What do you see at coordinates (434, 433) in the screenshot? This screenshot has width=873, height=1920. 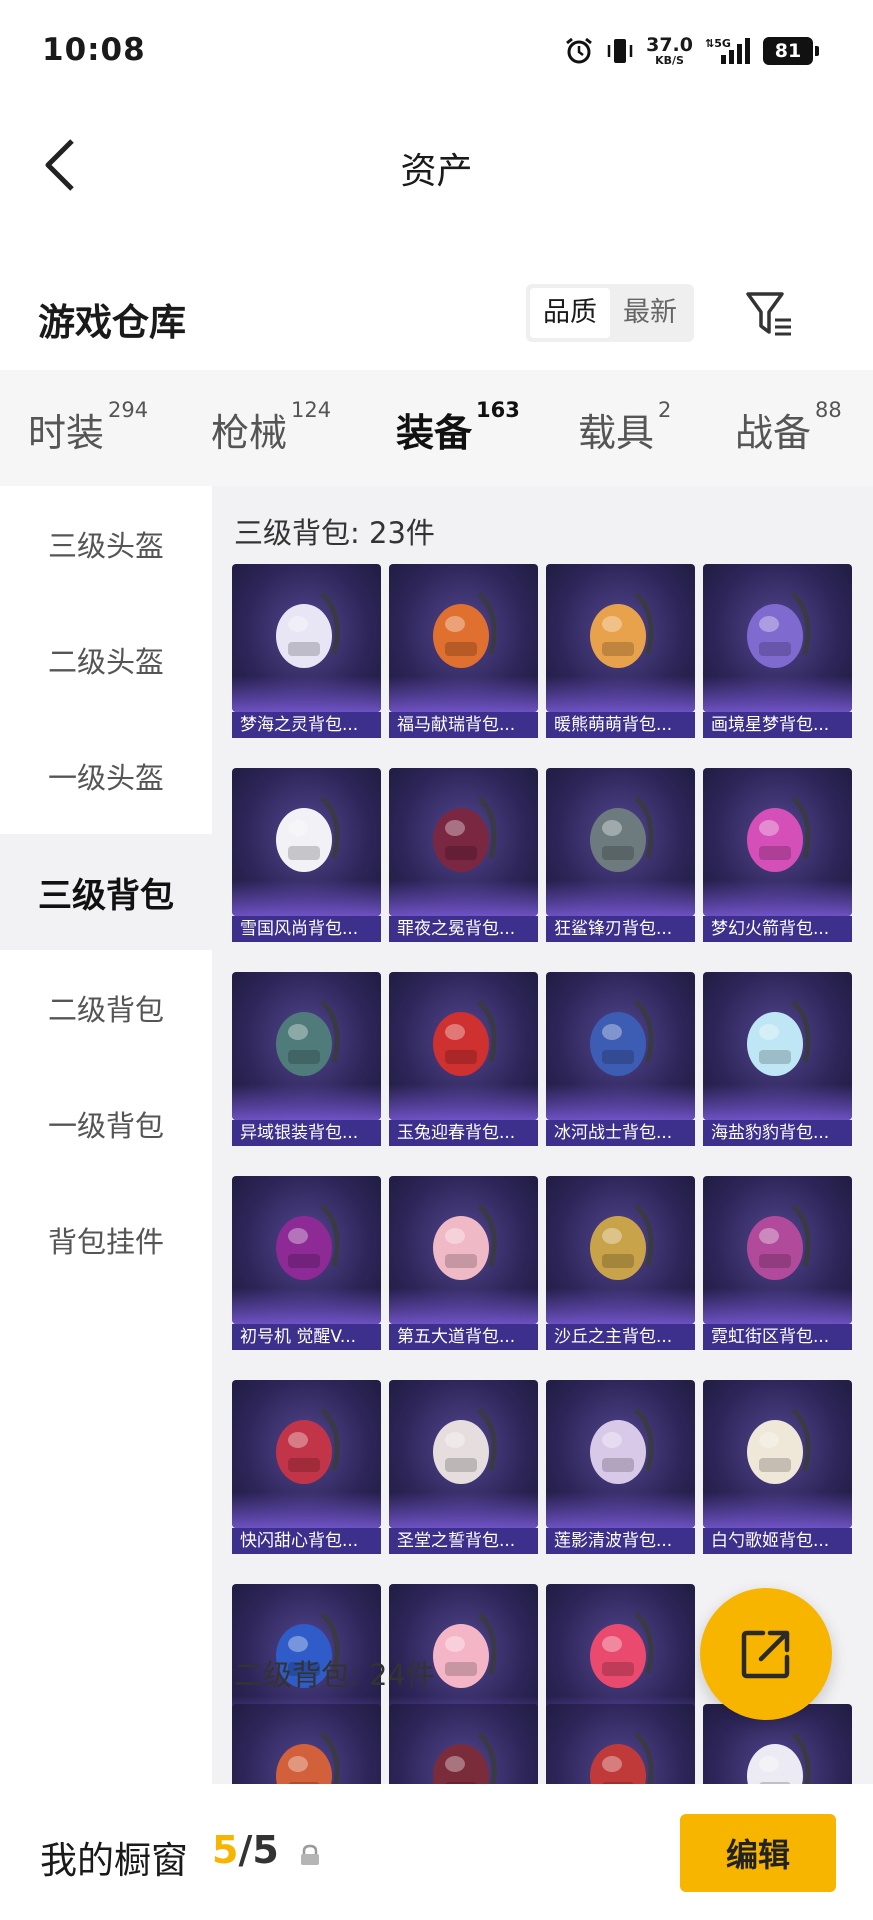 I see `tab-label: 装备` at bounding box center [434, 433].